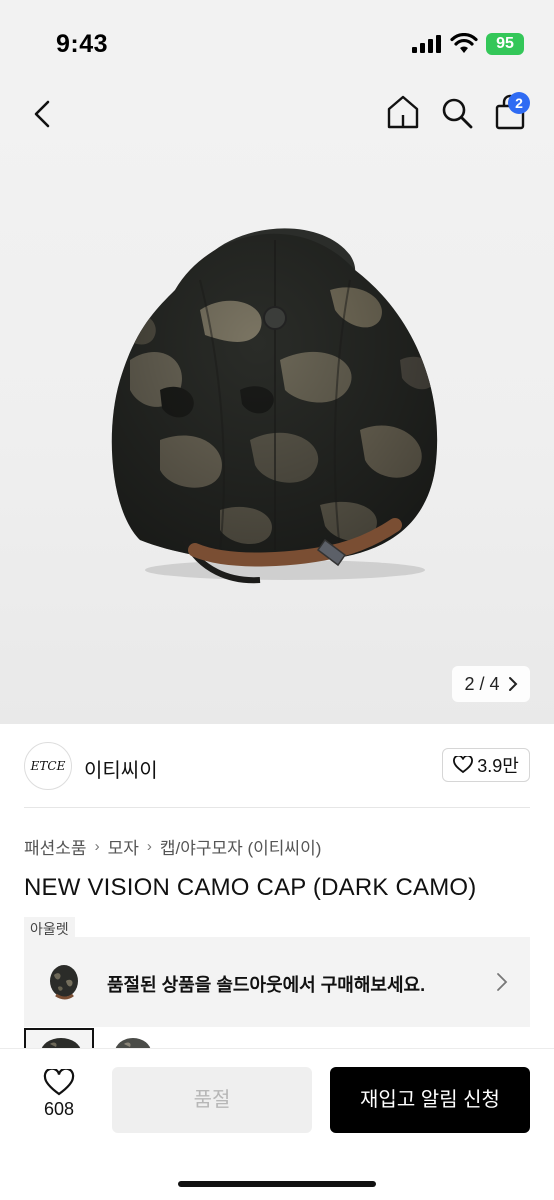 The image size is (554, 1200). I want to click on search-icon, so click(457, 113).